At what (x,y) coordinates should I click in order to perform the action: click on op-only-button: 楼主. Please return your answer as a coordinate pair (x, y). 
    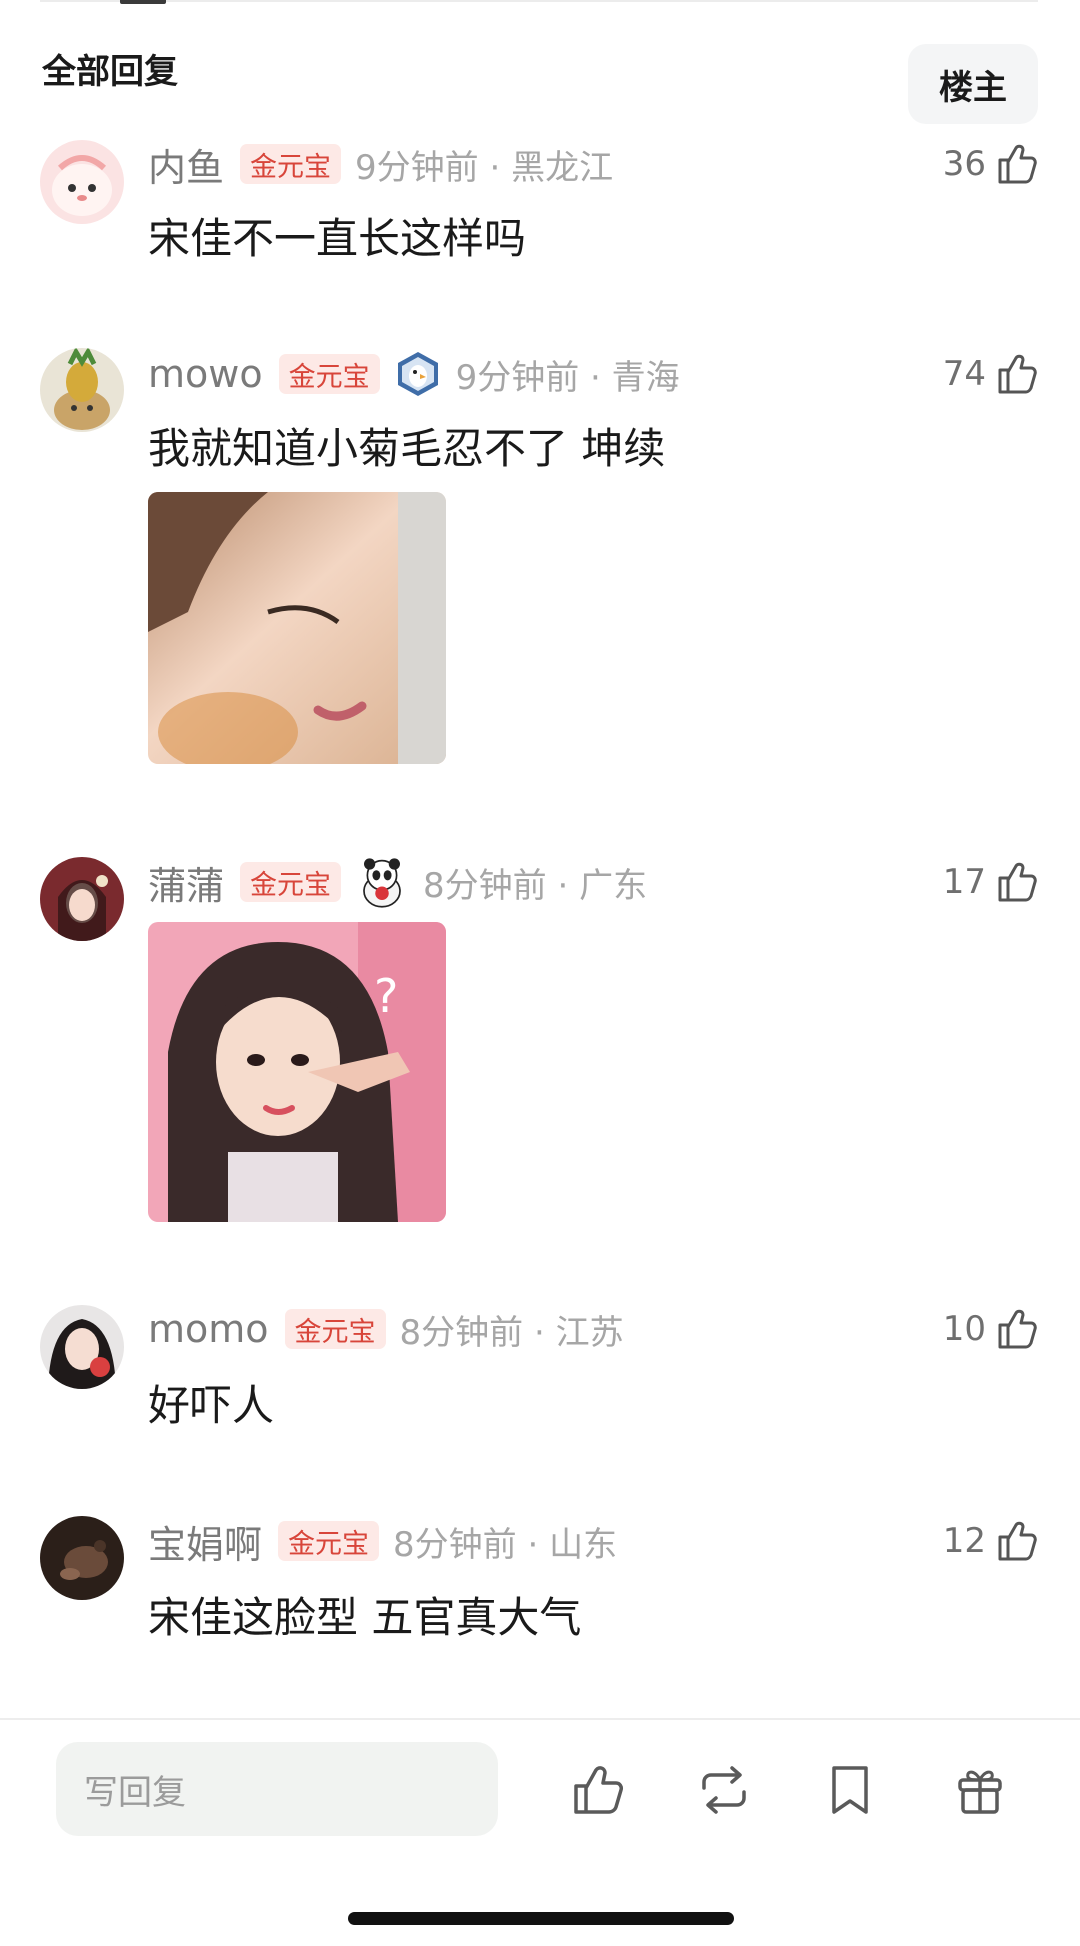
    Looking at the image, I should click on (973, 84).